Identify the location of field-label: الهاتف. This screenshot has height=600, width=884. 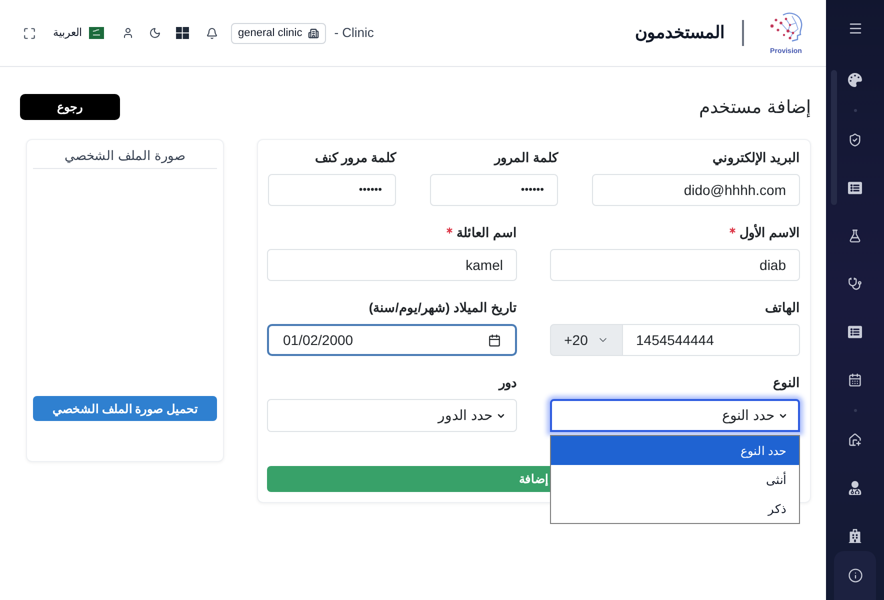
(782, 308).